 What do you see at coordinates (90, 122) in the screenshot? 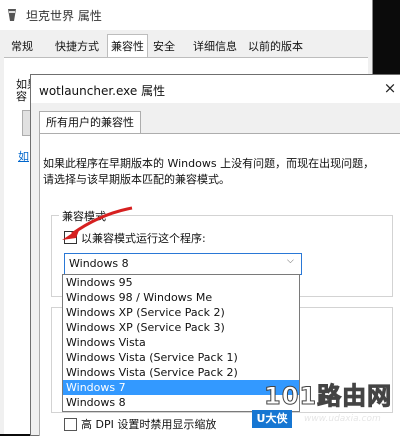
I see `tab-all-users-compatibility: 所有用户的兼容性` at bounding box center [90, 122].